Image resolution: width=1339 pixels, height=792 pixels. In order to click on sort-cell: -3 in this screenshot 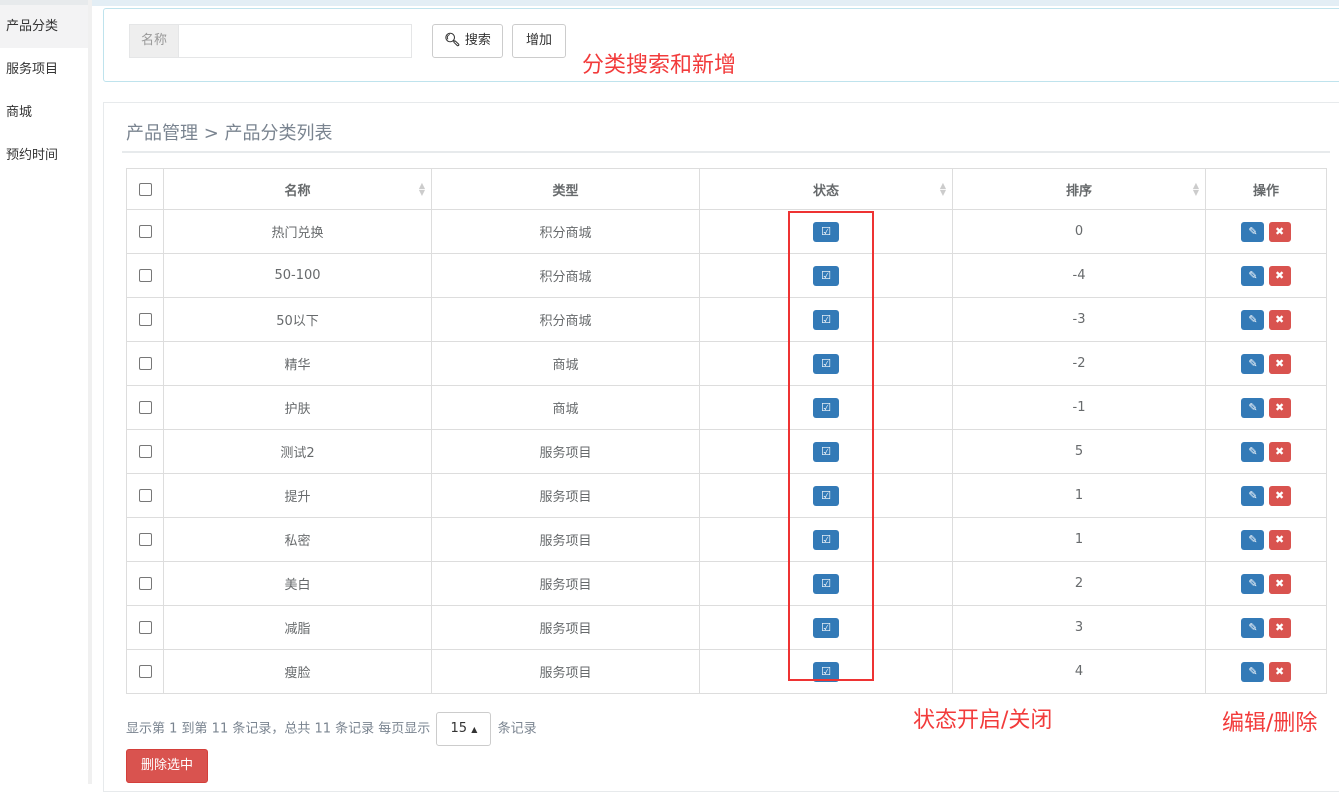, I will do `click(1079, 319)`.